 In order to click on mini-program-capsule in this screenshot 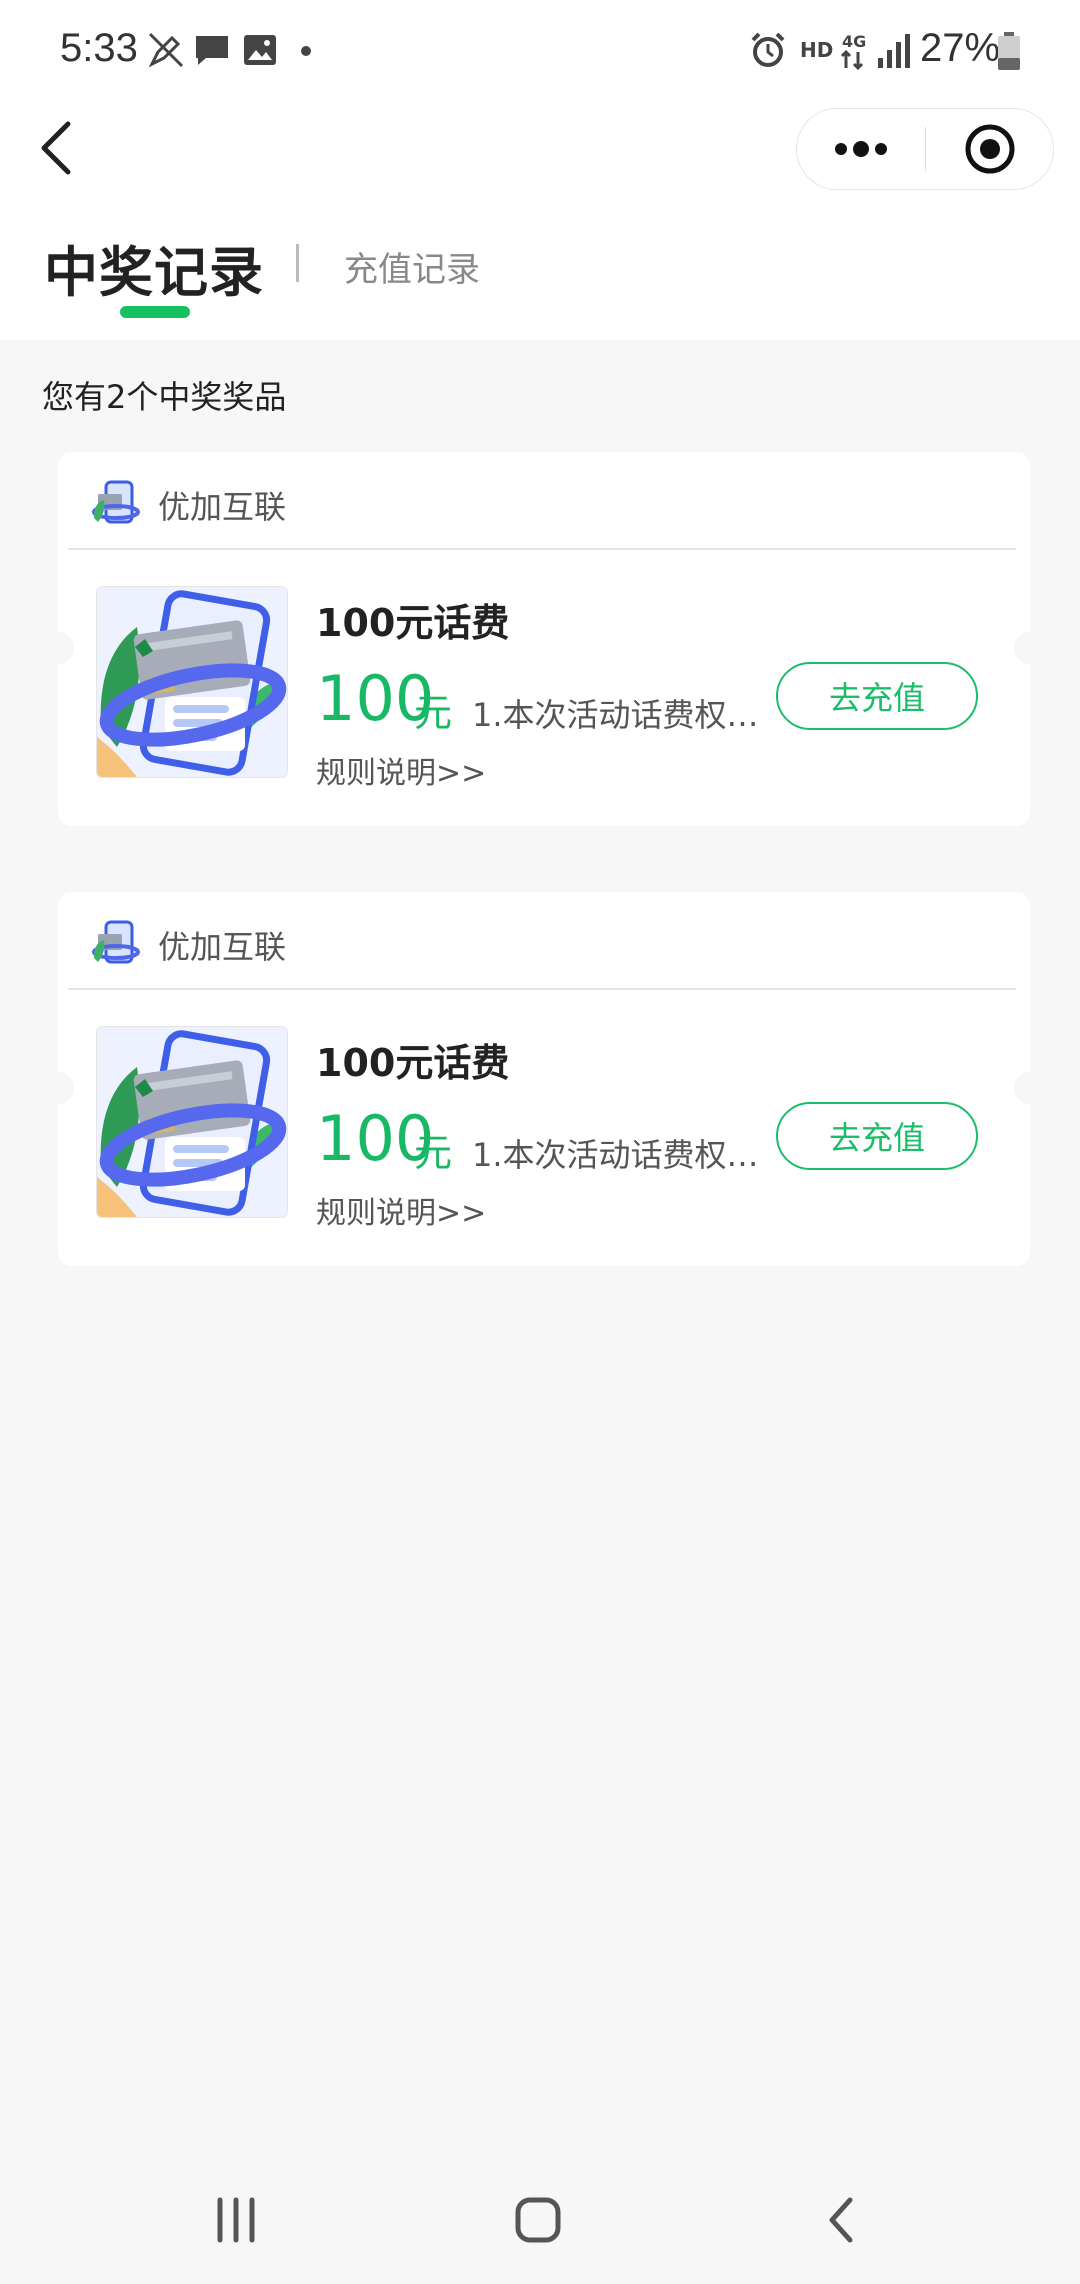, I will do `click(925, 149)`.